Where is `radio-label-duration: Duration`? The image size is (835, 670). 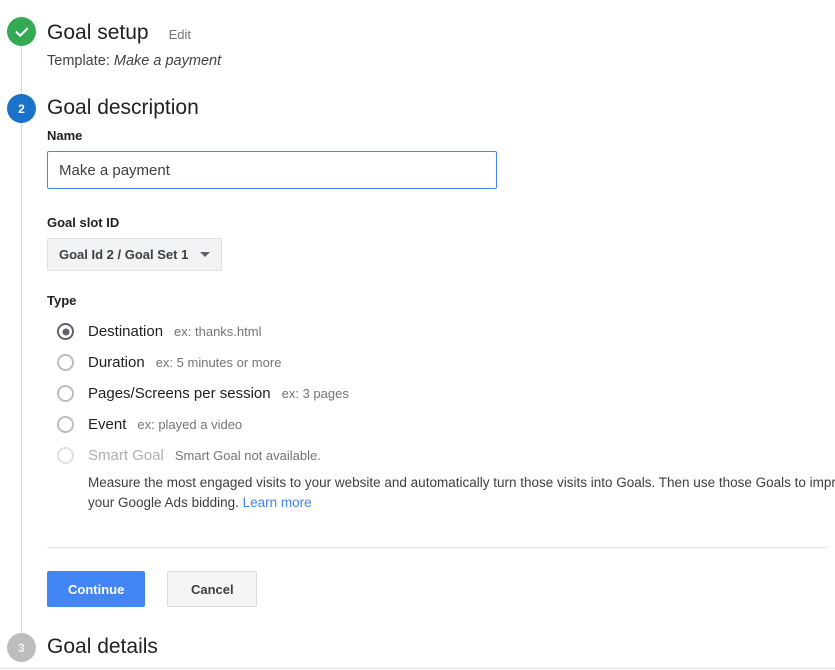
radio-label-duration: Duration is located at coordinates (116, 362).